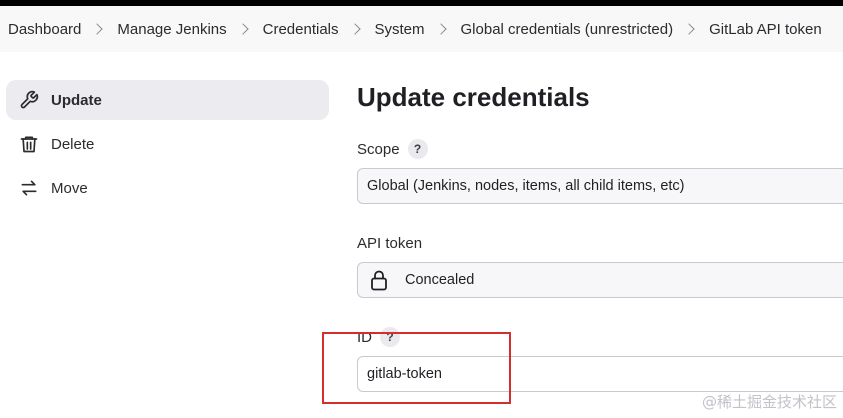 Image resolution: width=843 pixels, height=418 pixels. What do you see at coordinates (567, 29) in the screenshot?
I see `breadcrumb-global-credentials: Global credentials (unrestricted)` at bounding box center [567, 29].